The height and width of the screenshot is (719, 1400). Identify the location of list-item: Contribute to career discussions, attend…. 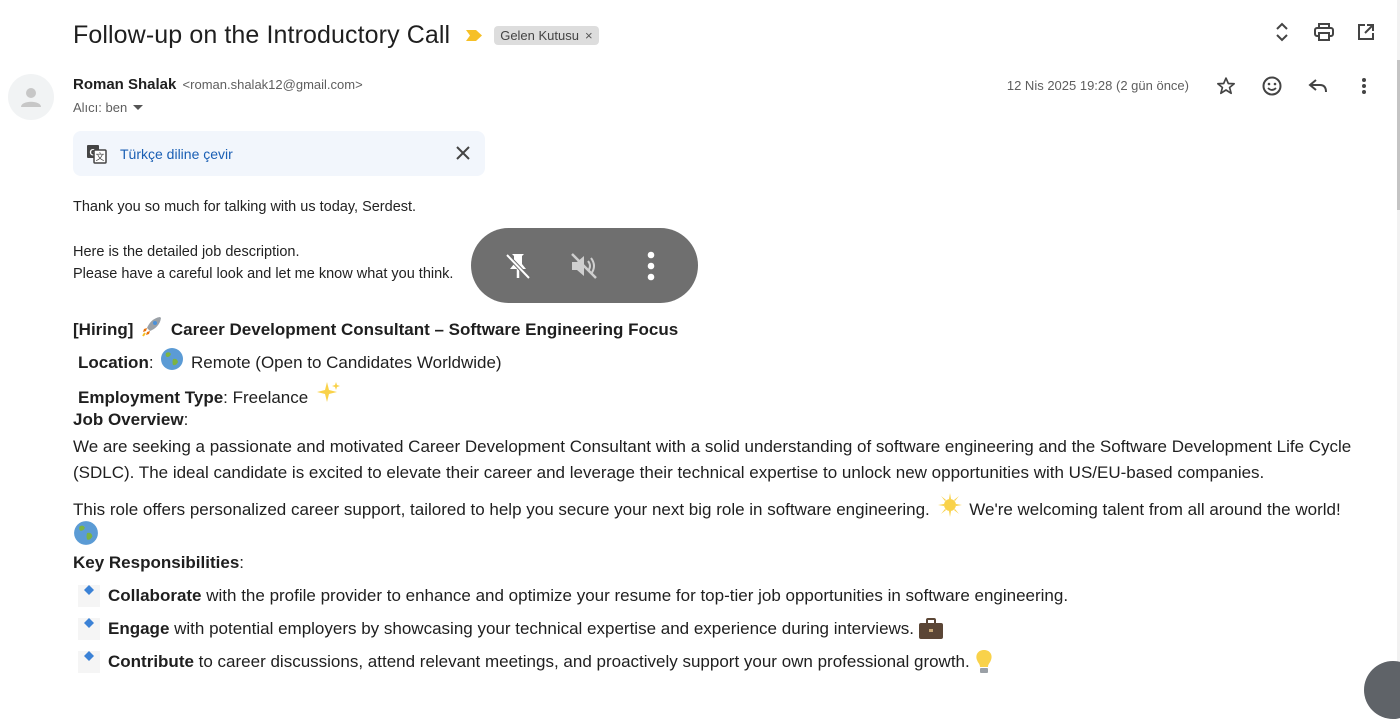
(537, 662).